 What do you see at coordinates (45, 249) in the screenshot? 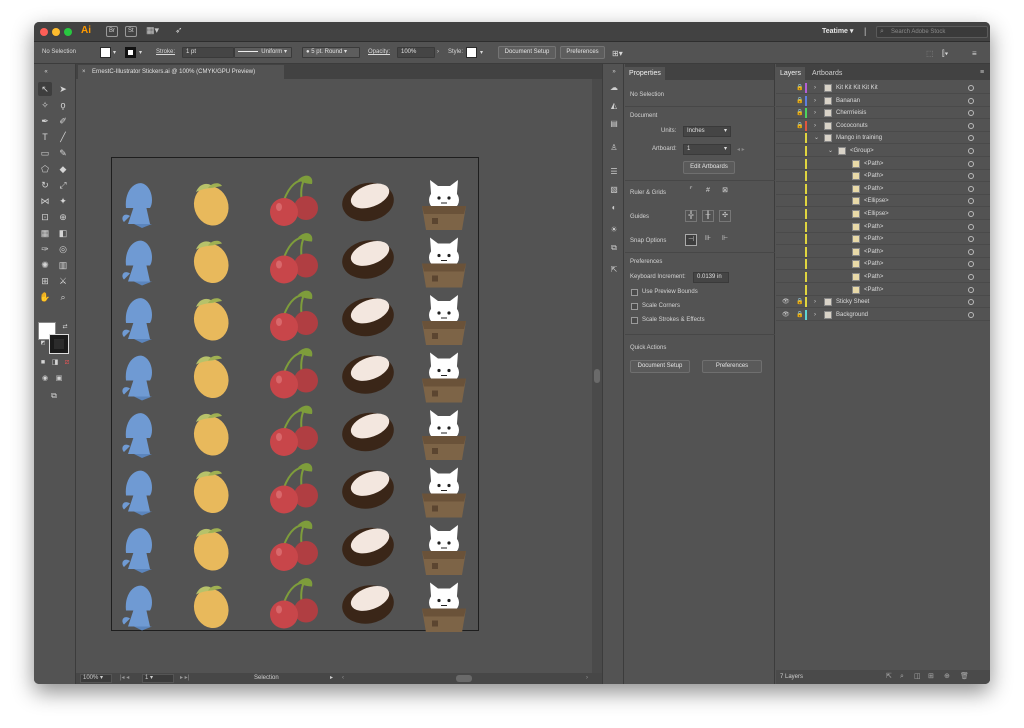
I see `eyedropper-tool-icon: ✑` at bounding box center [45, 249].